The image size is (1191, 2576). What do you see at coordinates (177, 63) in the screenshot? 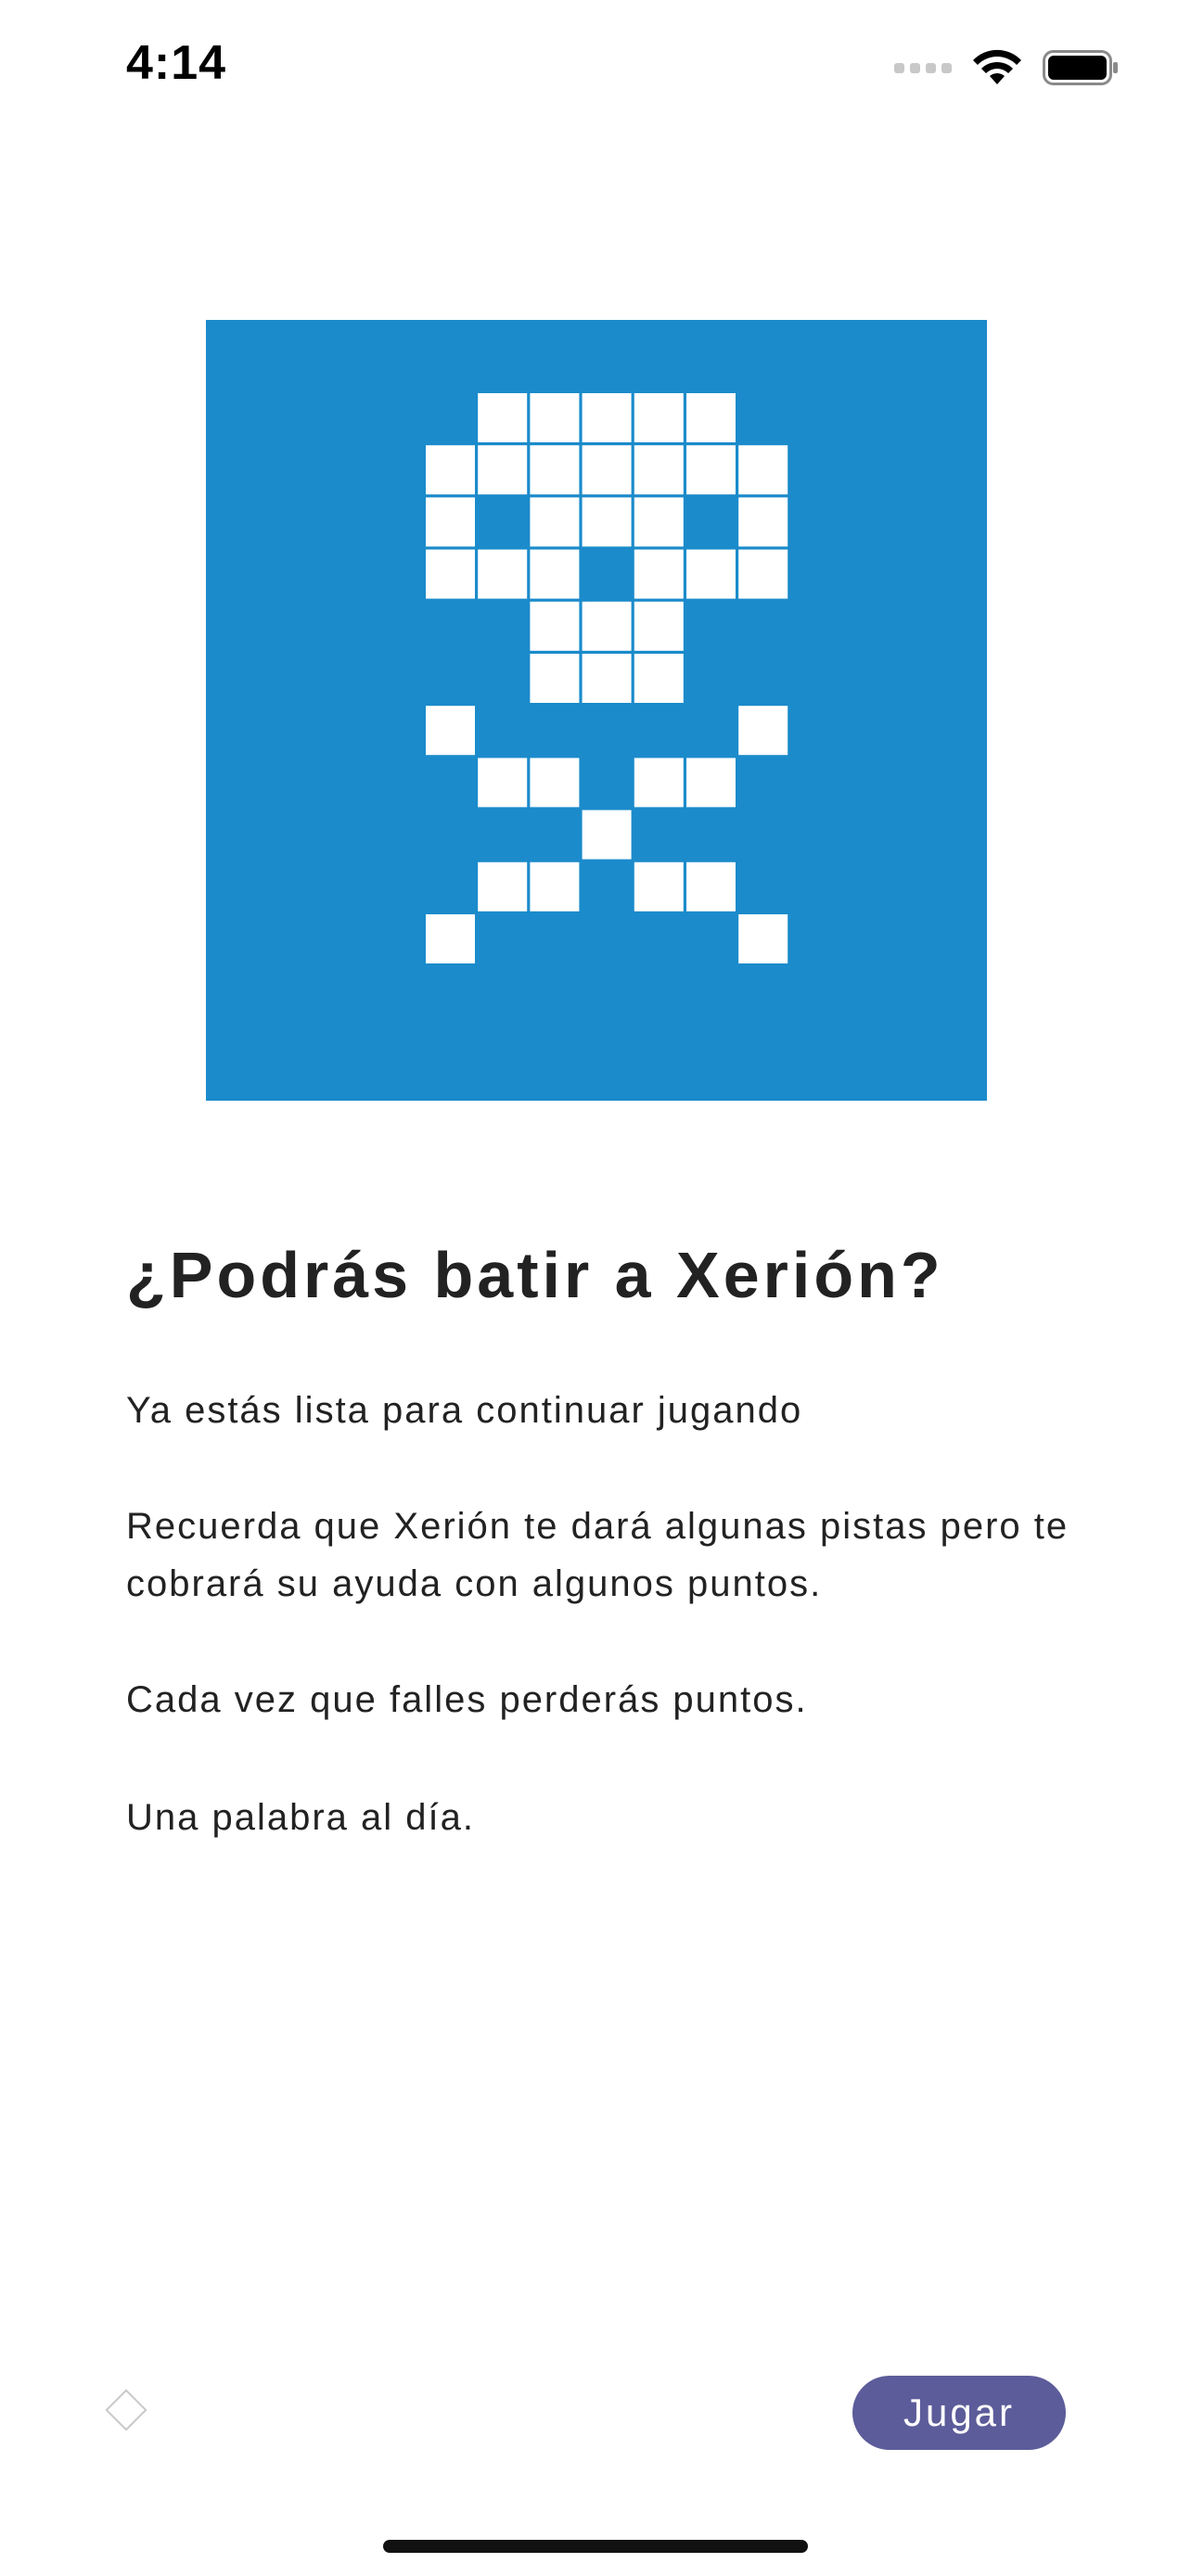
I see `status-time: 4:14` at bounding box center [177, 63].